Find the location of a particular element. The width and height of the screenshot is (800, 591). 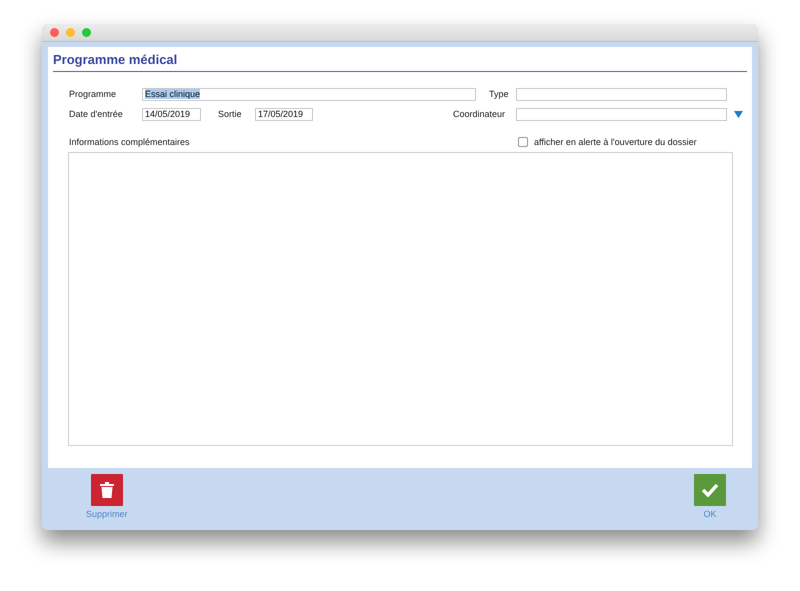

minimize-button is located at coordinates (70, 32).